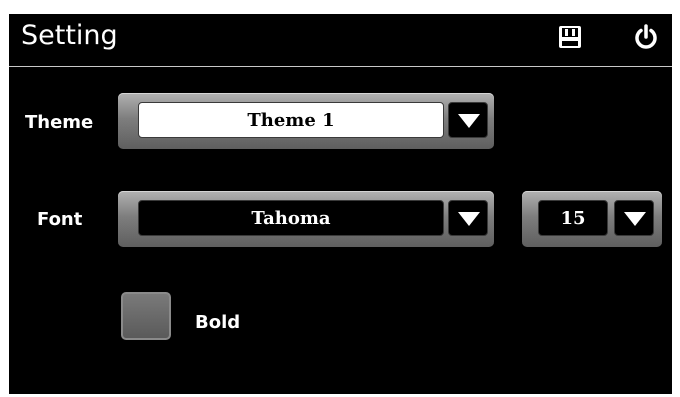  I want to click on power-icon, so click(646, 37).